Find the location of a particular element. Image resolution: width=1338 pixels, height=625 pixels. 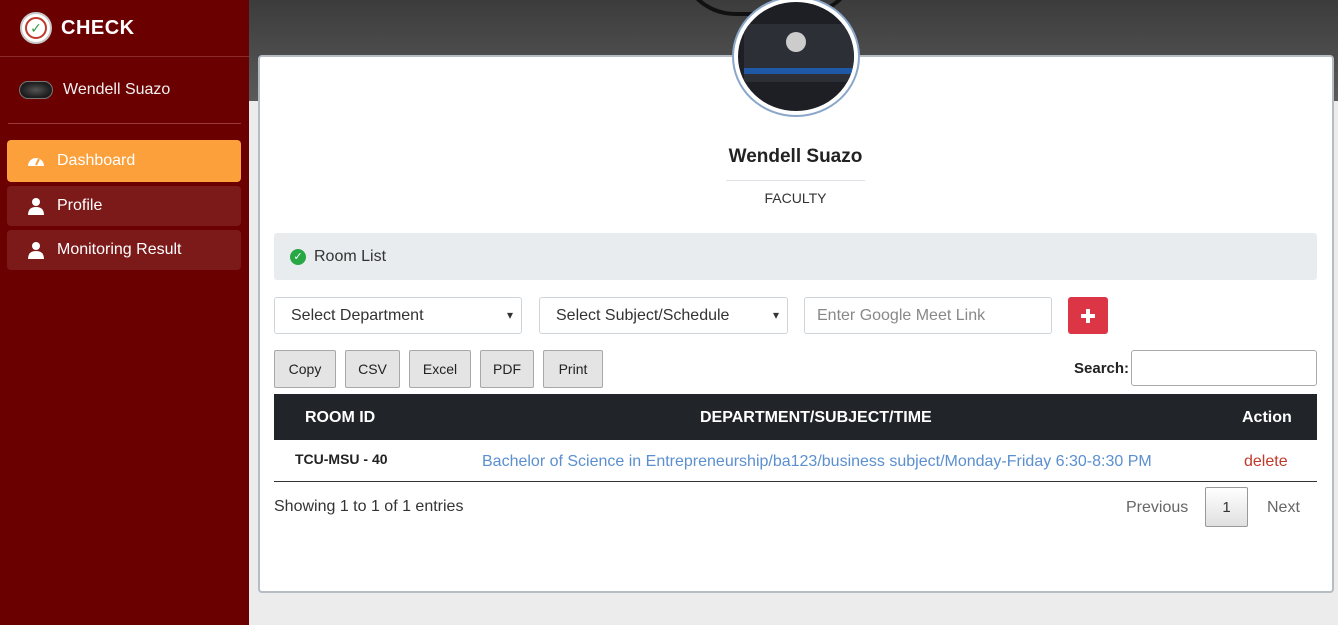

plus-icon is located at coordinates (1088, 315).